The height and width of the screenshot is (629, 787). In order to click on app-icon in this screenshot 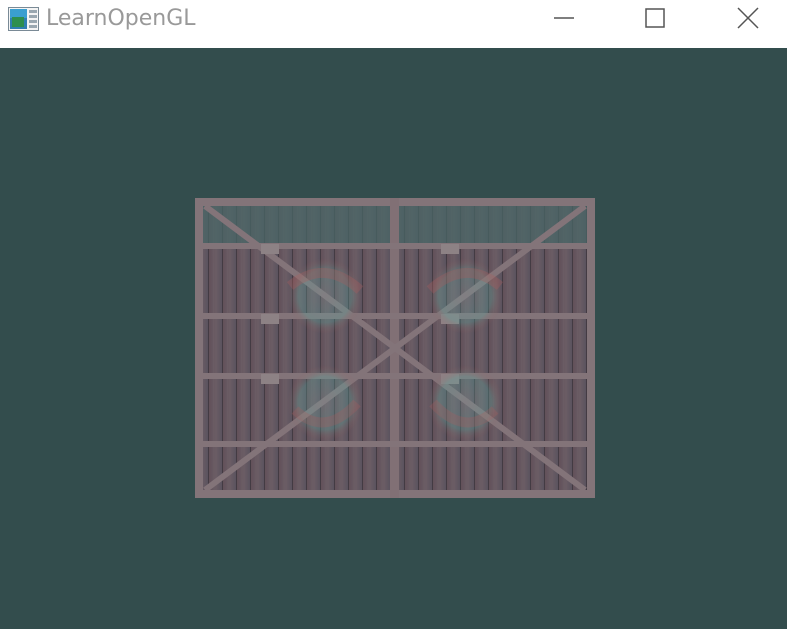, I will do `click(23, 19)`.